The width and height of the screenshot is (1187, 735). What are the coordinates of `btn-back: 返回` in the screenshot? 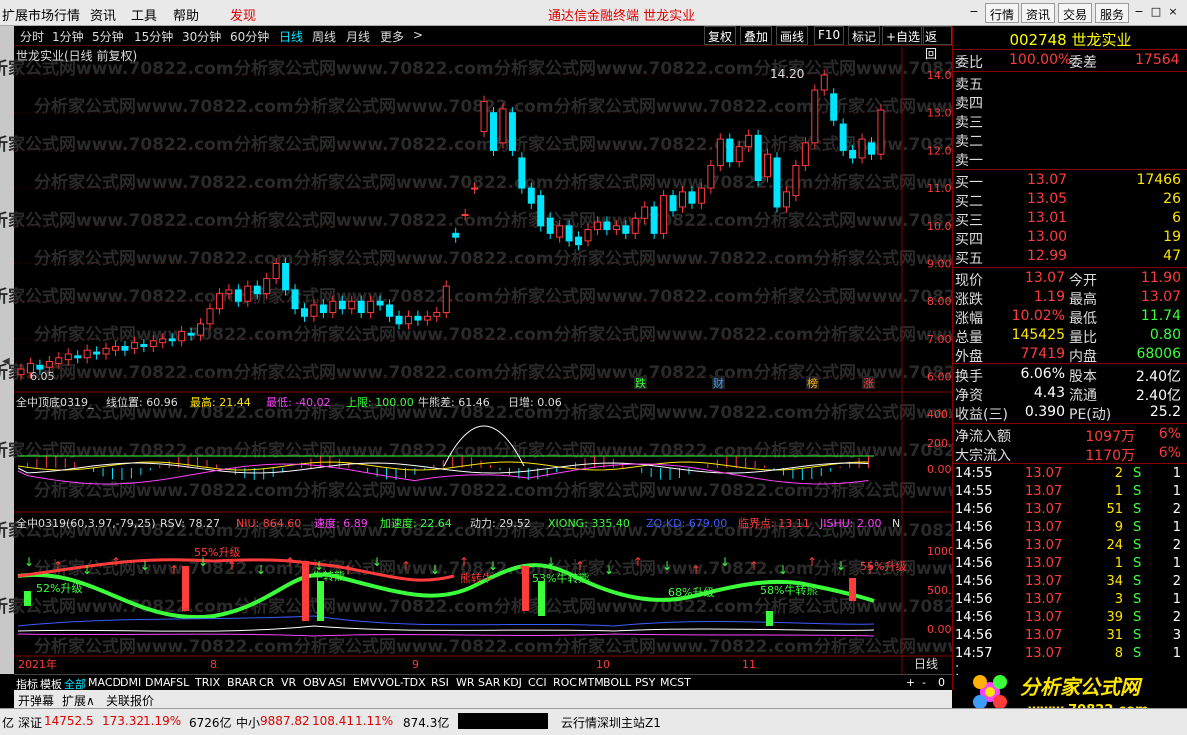 It's located at (936, 43).